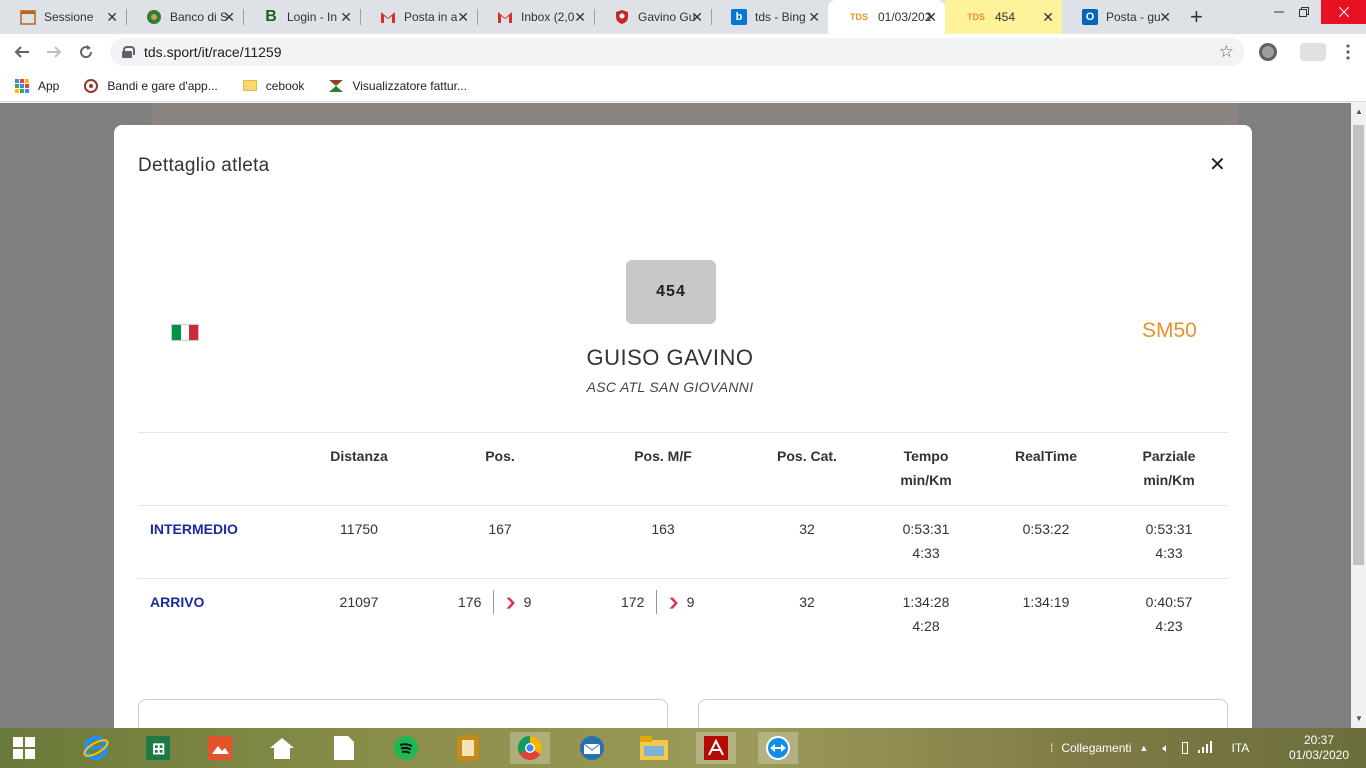 The image size is (1366, 768). I want to click on table-row-label: INTERMEDIO, so click(194, 529).